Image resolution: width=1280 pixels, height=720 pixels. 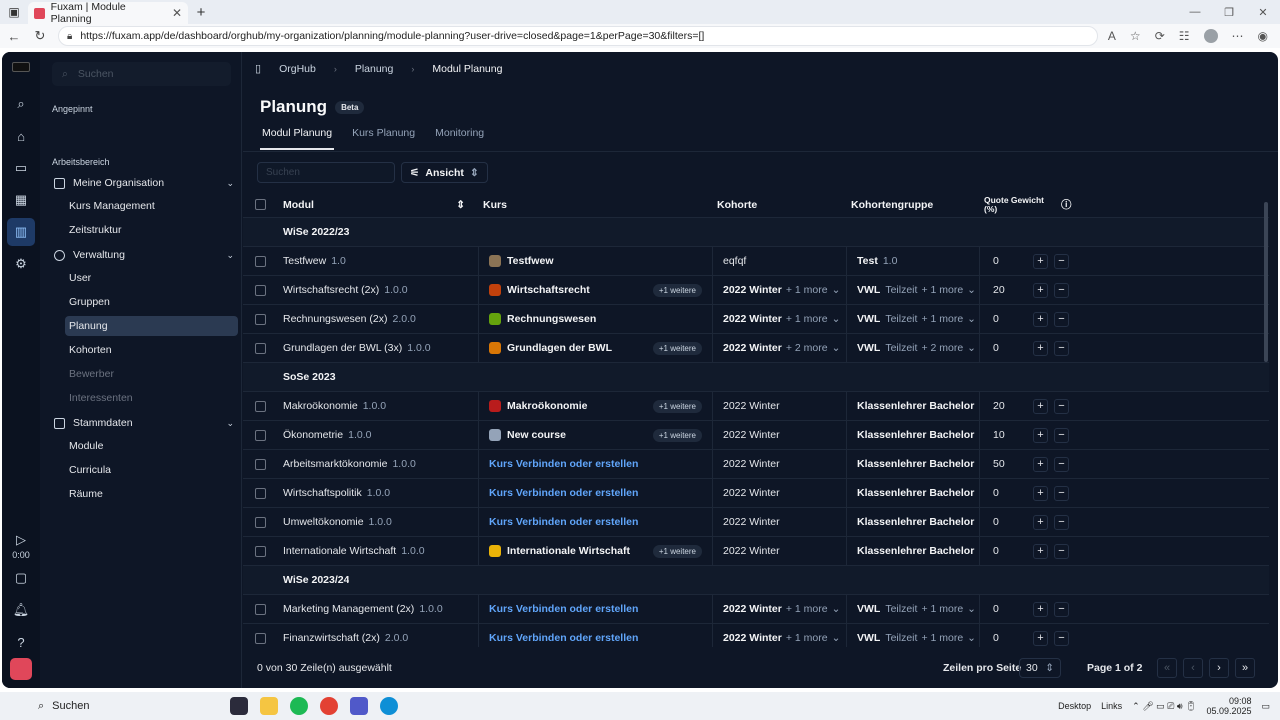 What do you see at coordinates (568, 551) in the screenshot?
I see `course-name: Internationale Wirtschaft` at bounding box center [568, 551].